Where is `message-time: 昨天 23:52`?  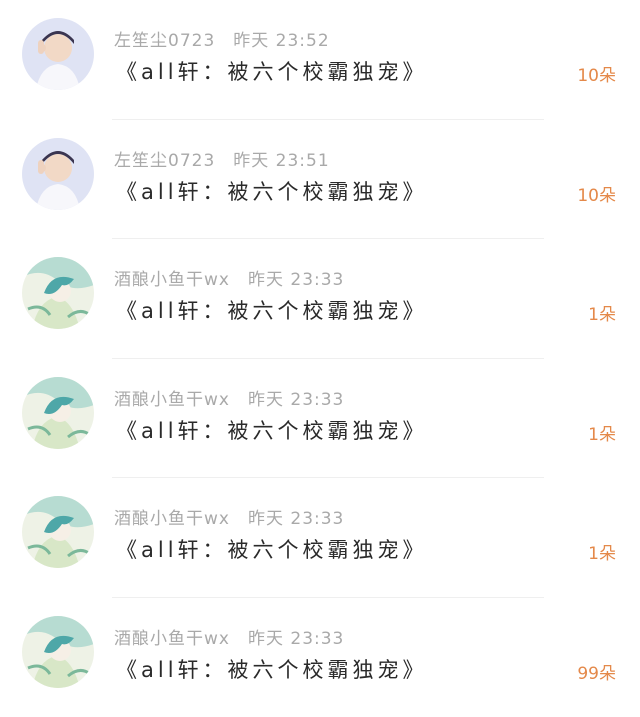 message-time: 昨天 23:52 is located at coordinates (281, 41).